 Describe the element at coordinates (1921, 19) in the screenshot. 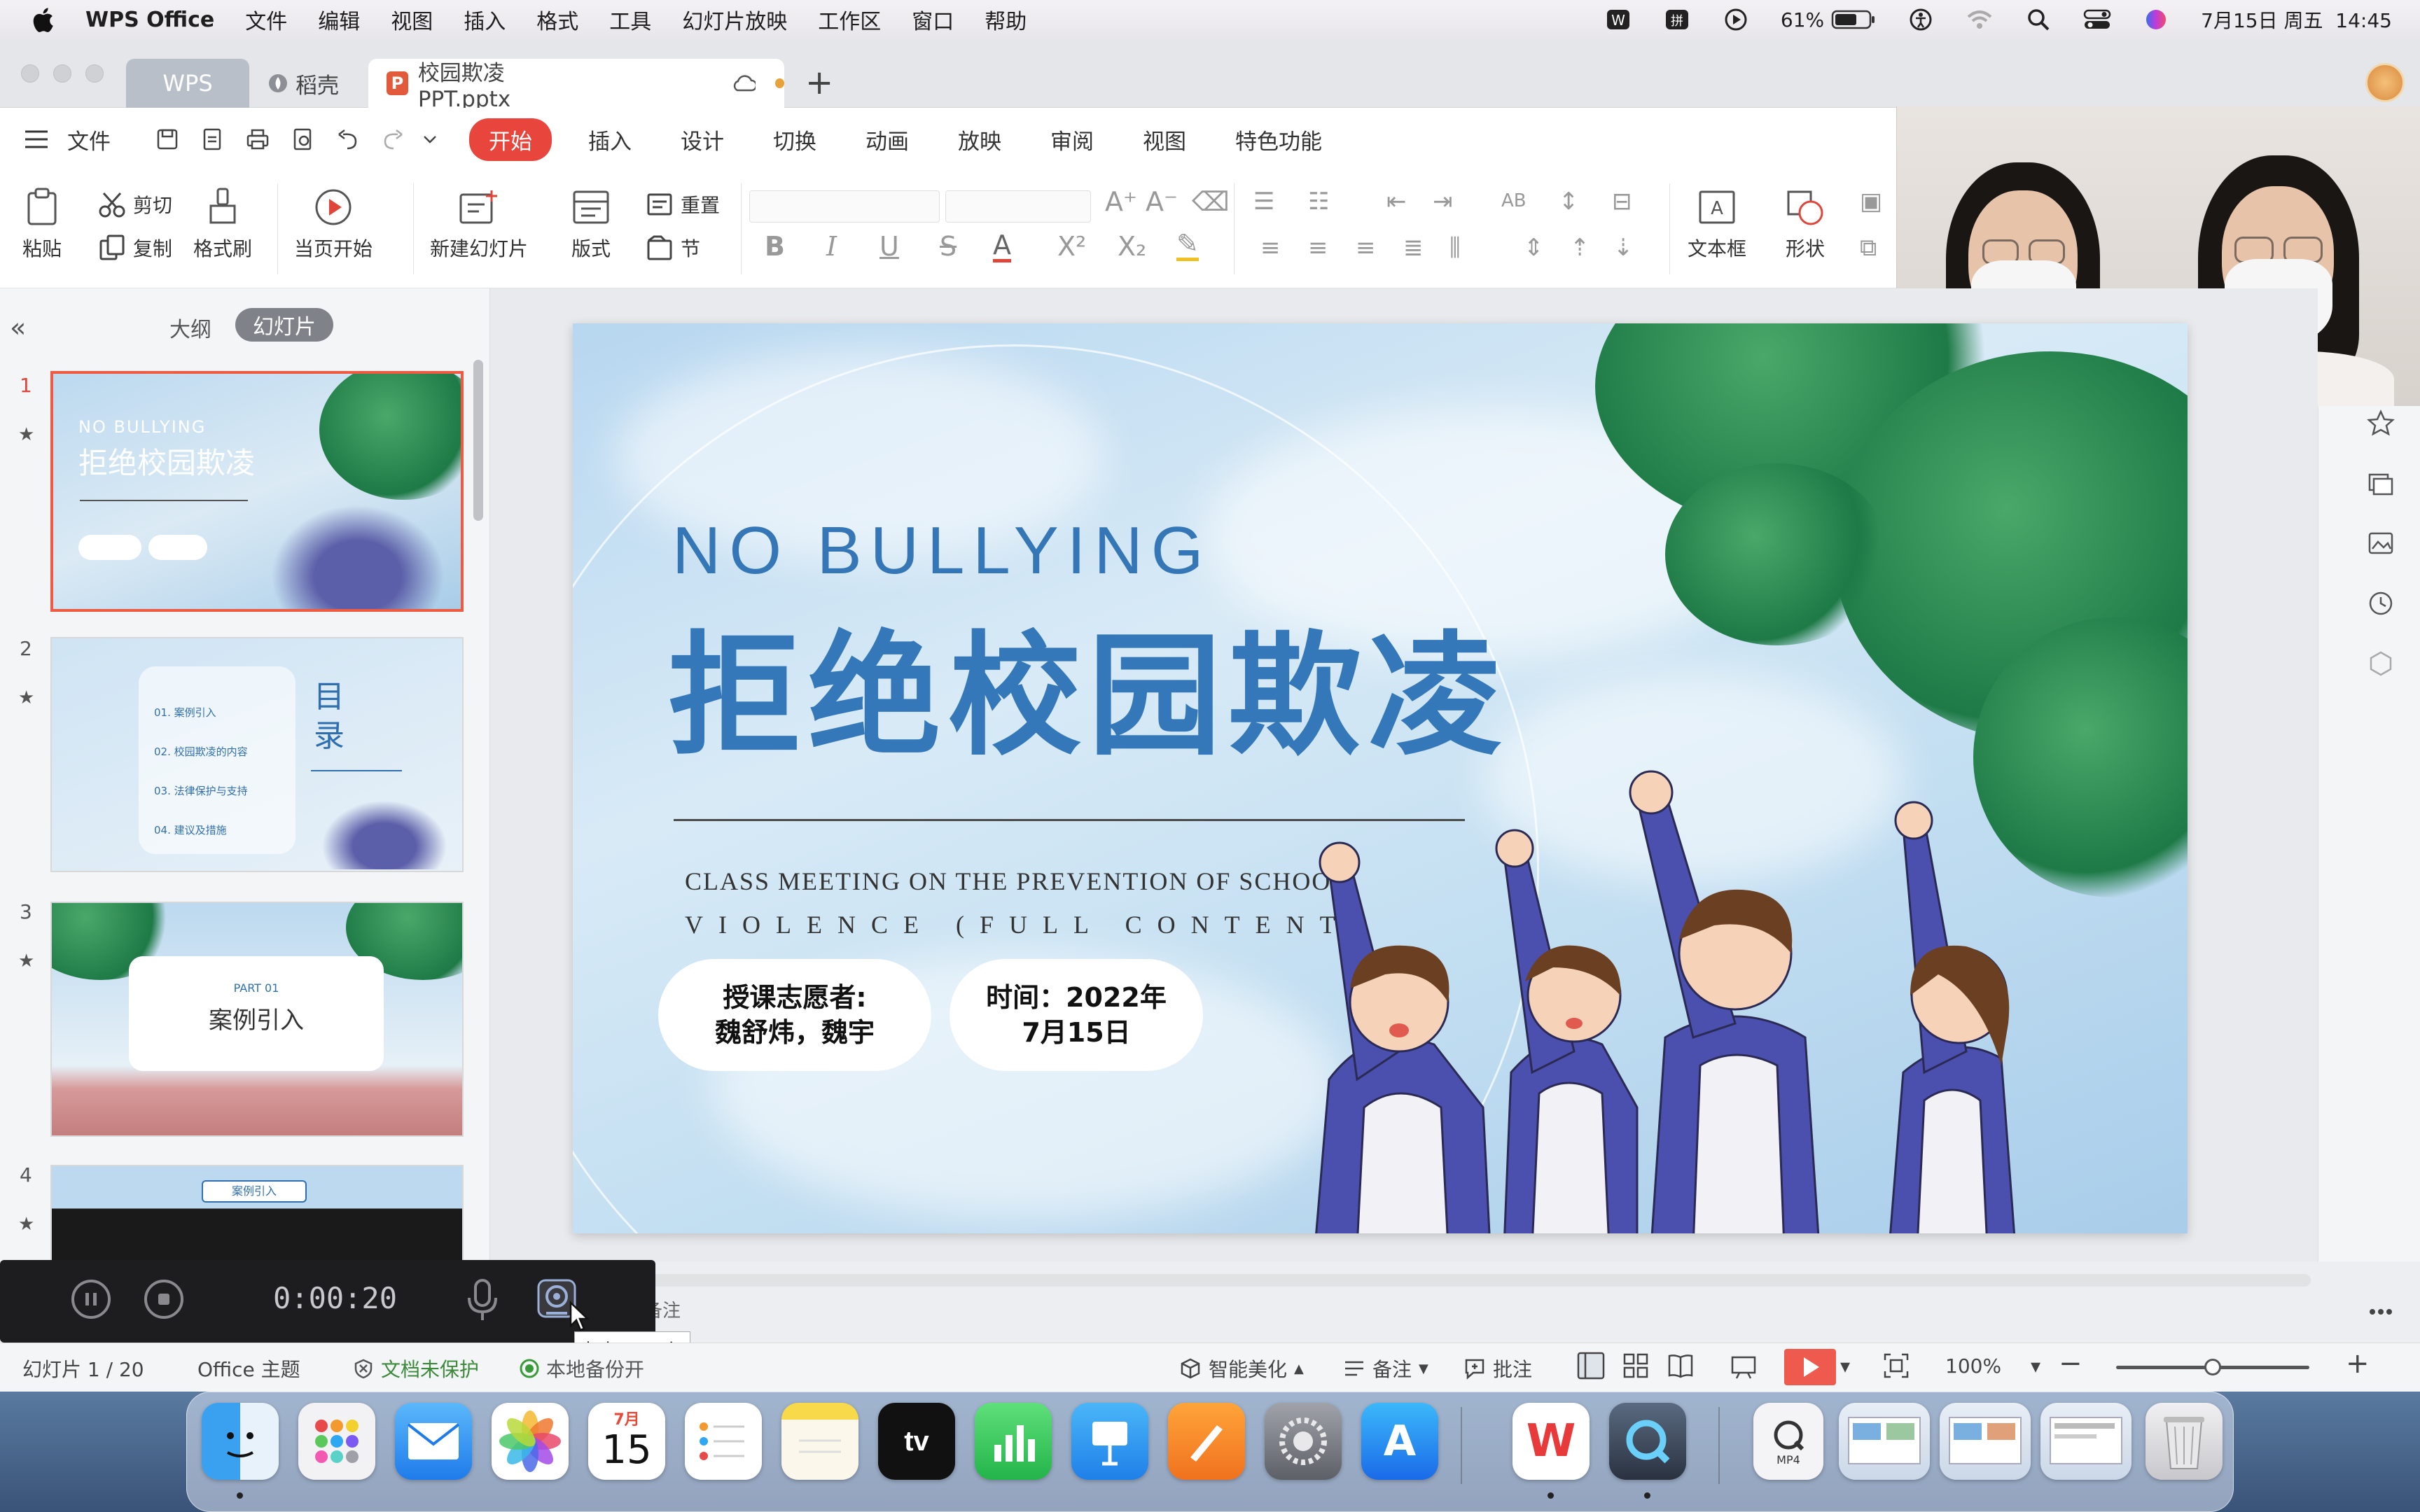

I see `accessibility-icon` at that location.